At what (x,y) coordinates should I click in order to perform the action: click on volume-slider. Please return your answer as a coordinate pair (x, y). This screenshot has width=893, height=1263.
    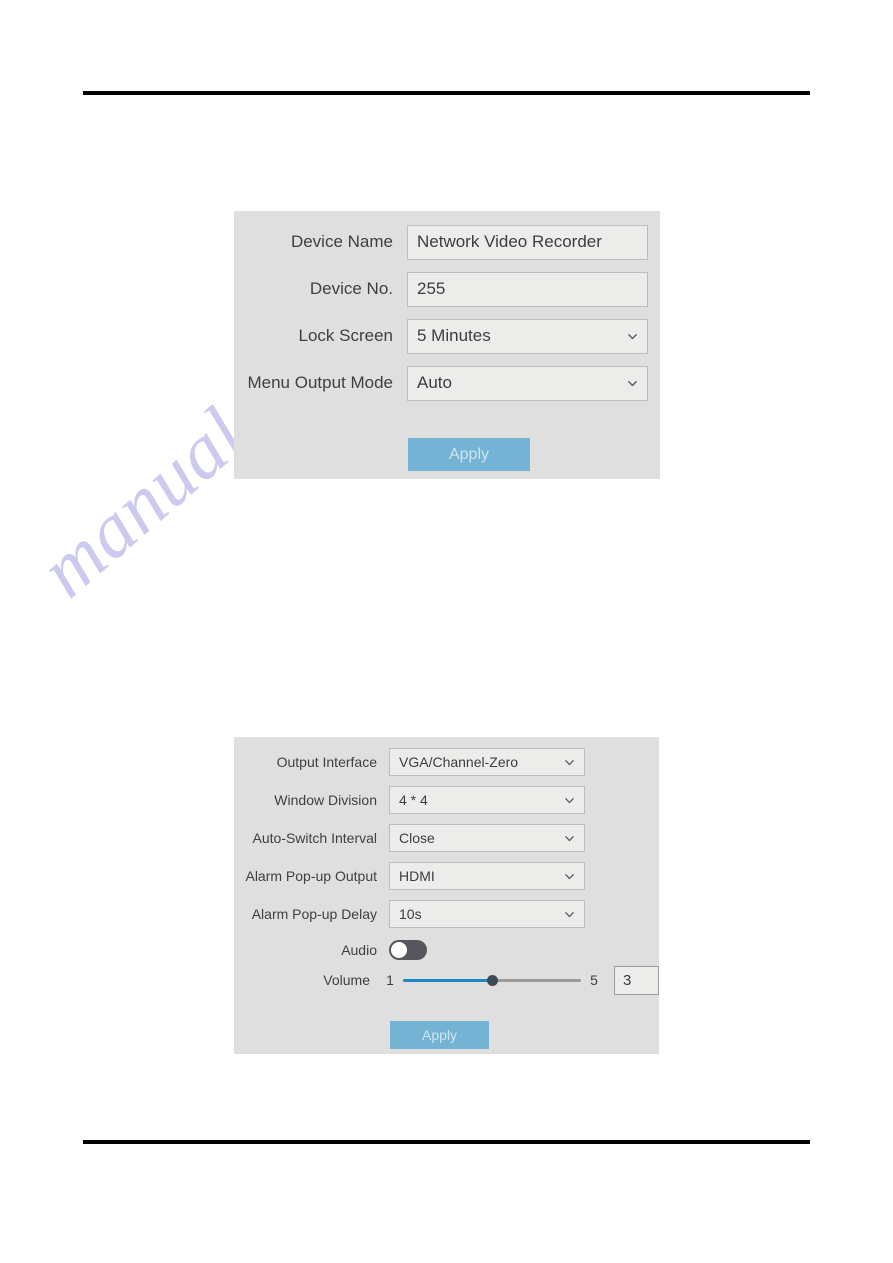
    Looking at the image, I should click on (492, 980).